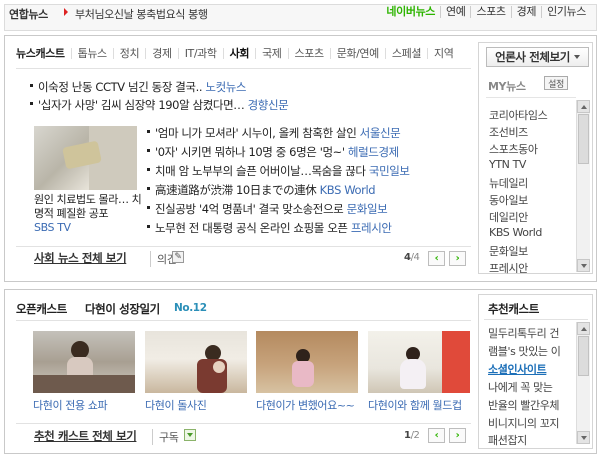 The width and height of the screenshot is (601, 459). Describe the element at coordinates (190, 308) in the screenshot. I see `cast-number: No.12` at that location.